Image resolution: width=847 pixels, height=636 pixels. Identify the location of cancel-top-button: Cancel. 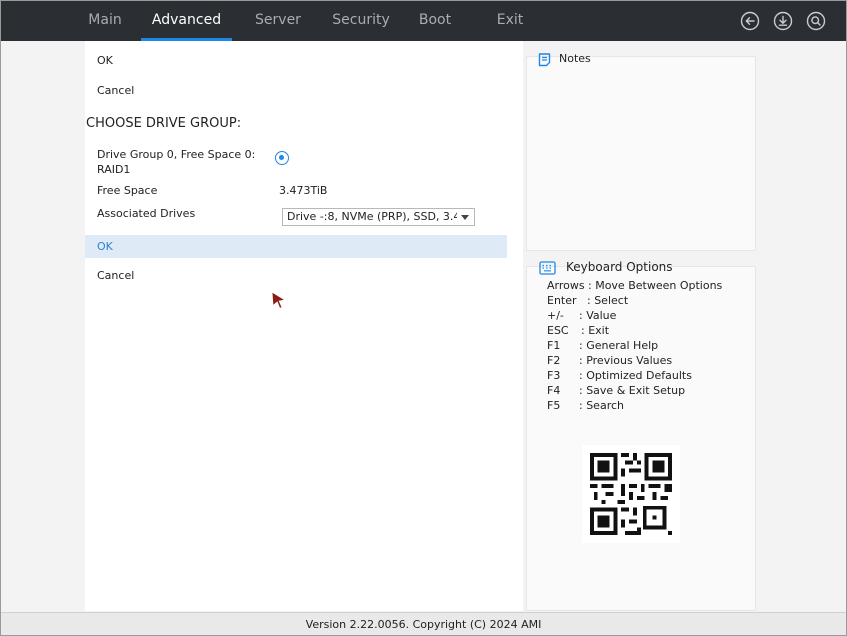
(115, 90).